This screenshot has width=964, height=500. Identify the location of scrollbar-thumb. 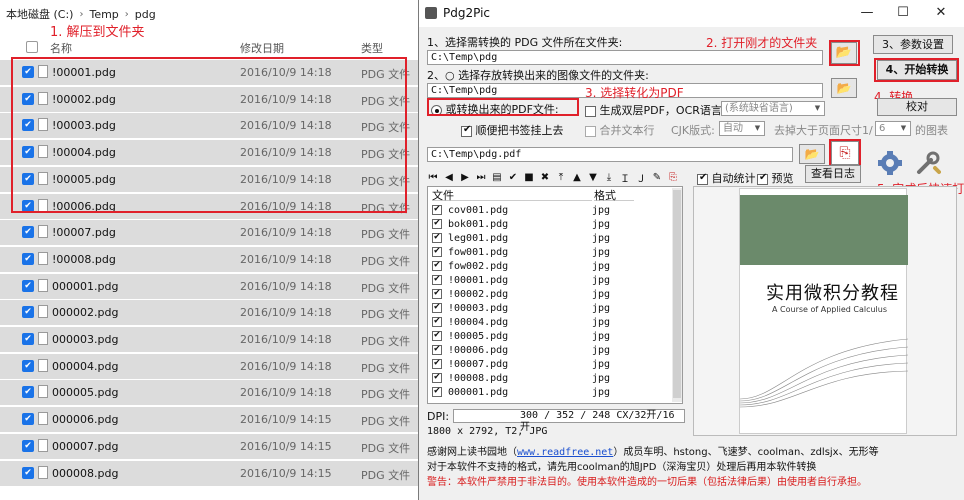
(677, 294).